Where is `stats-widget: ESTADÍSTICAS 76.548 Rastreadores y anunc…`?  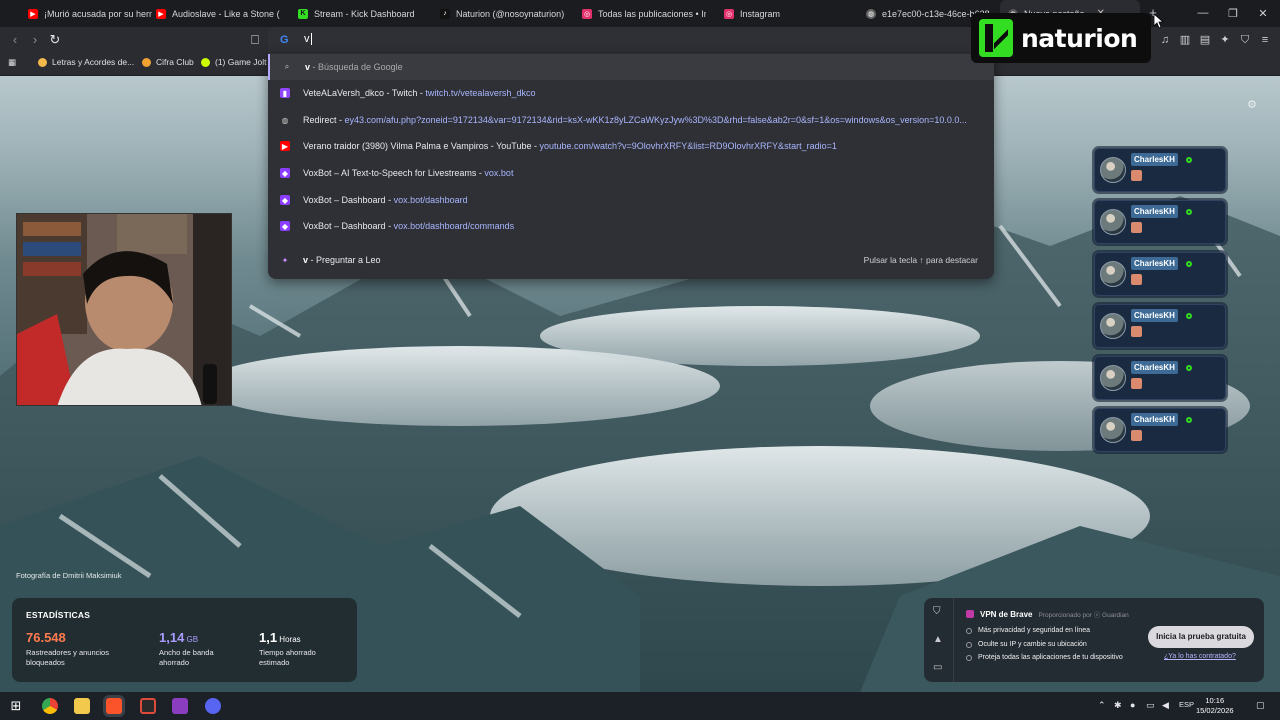 stats-widget: ESTADÍSTICAS 76.548 Rastreadores y anunc… is located at coordinates (184, 640).